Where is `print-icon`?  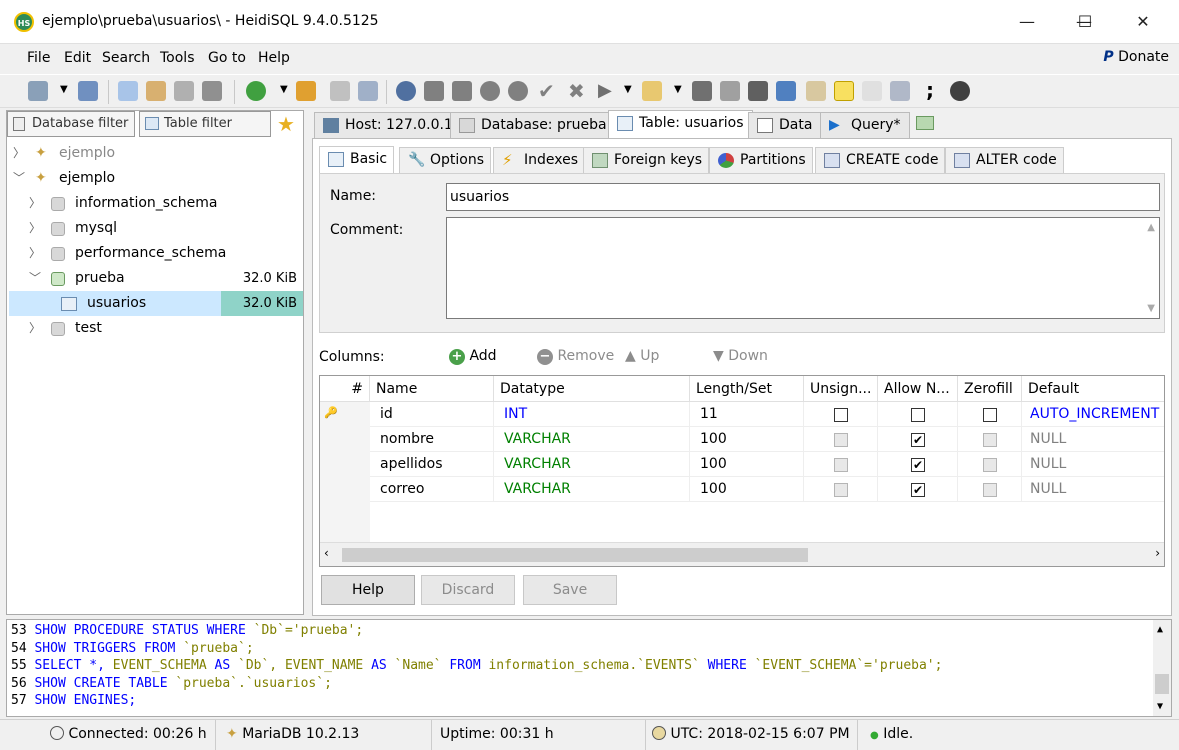 print-icon is located at coordinates (212, 91).